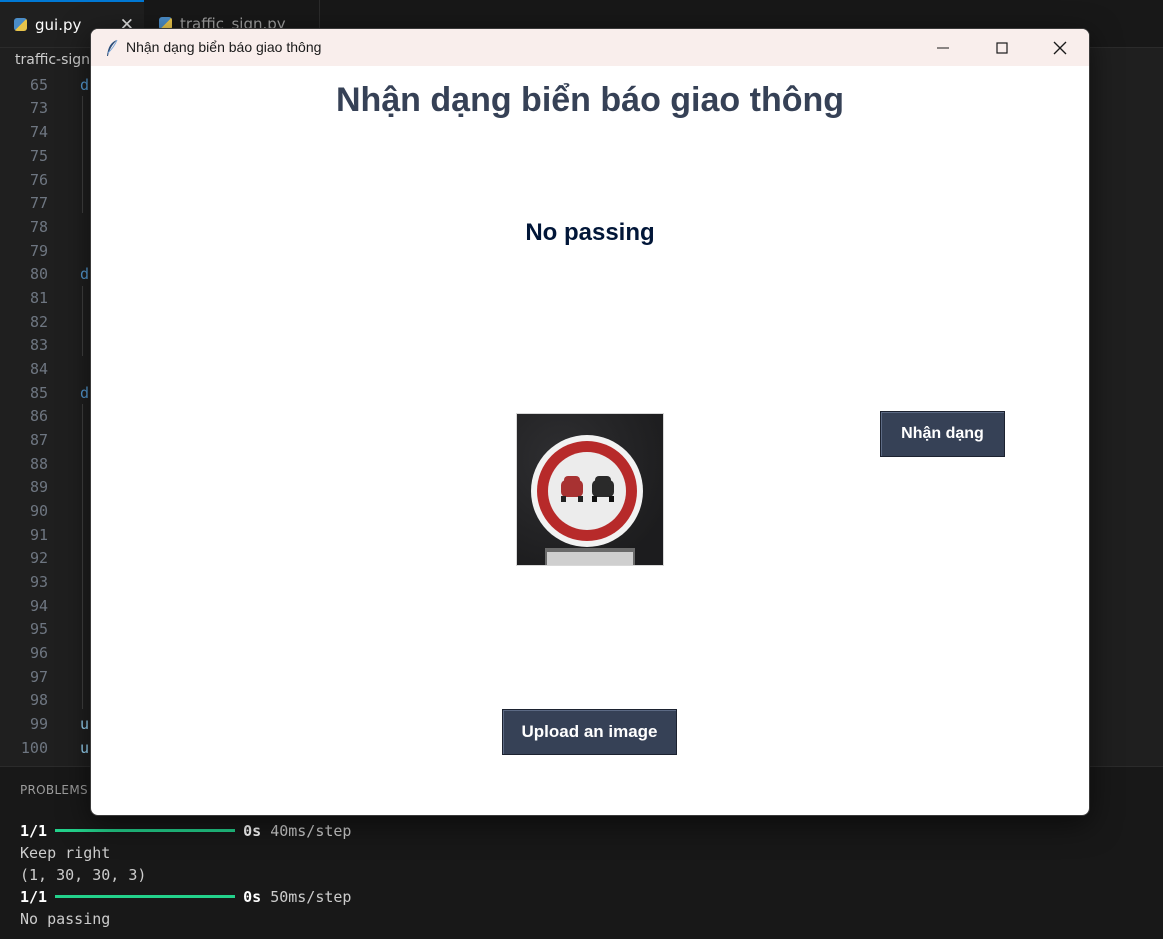 The image size is (1163, 939). Describe the element at coordinates (84, 393) in the screenshot. I see `code-line-85: d` at that location.